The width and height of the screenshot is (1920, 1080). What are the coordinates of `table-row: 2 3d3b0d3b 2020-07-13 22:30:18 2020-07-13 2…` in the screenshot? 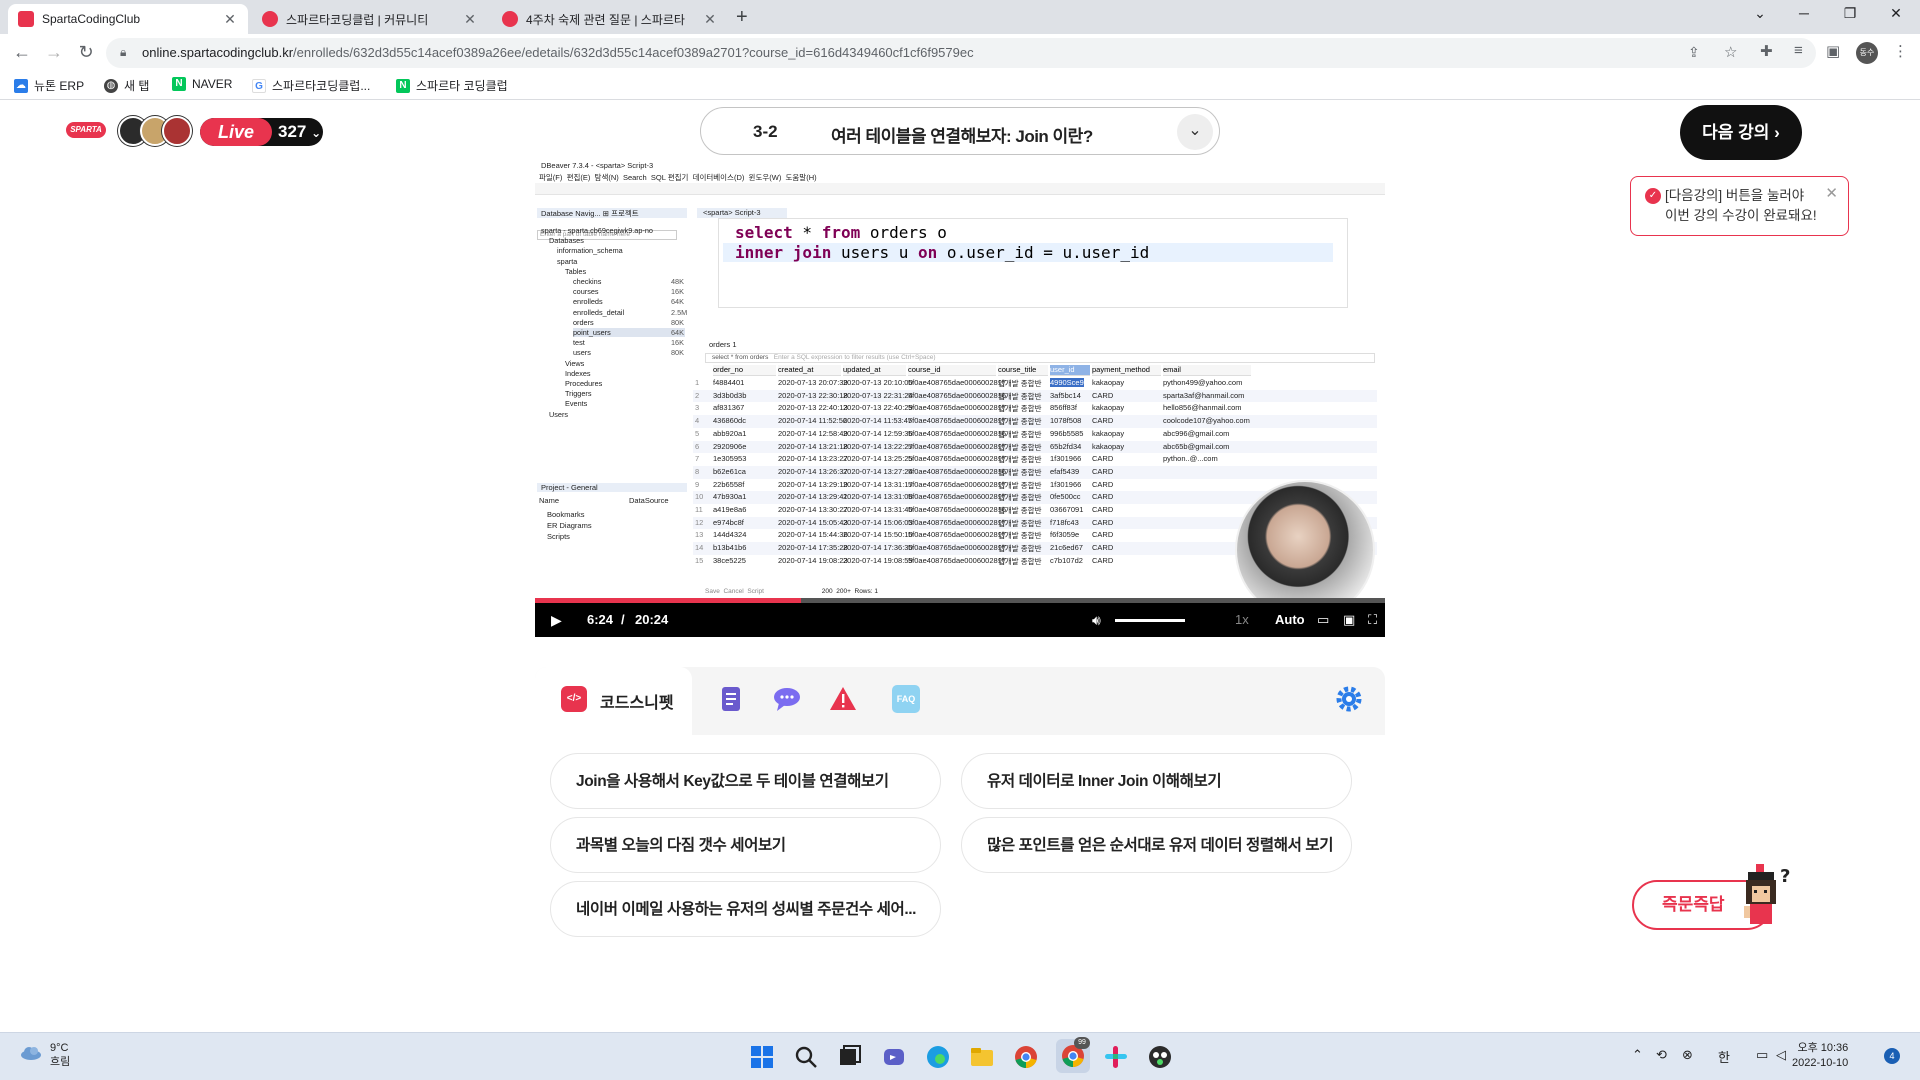 It's located at (1035, 396).